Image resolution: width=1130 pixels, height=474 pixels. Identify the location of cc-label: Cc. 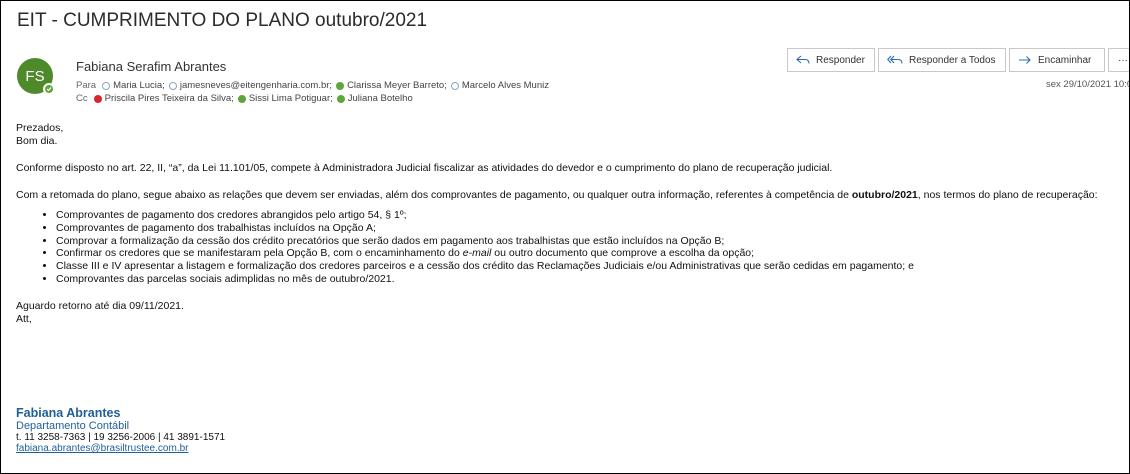
(82, 98).